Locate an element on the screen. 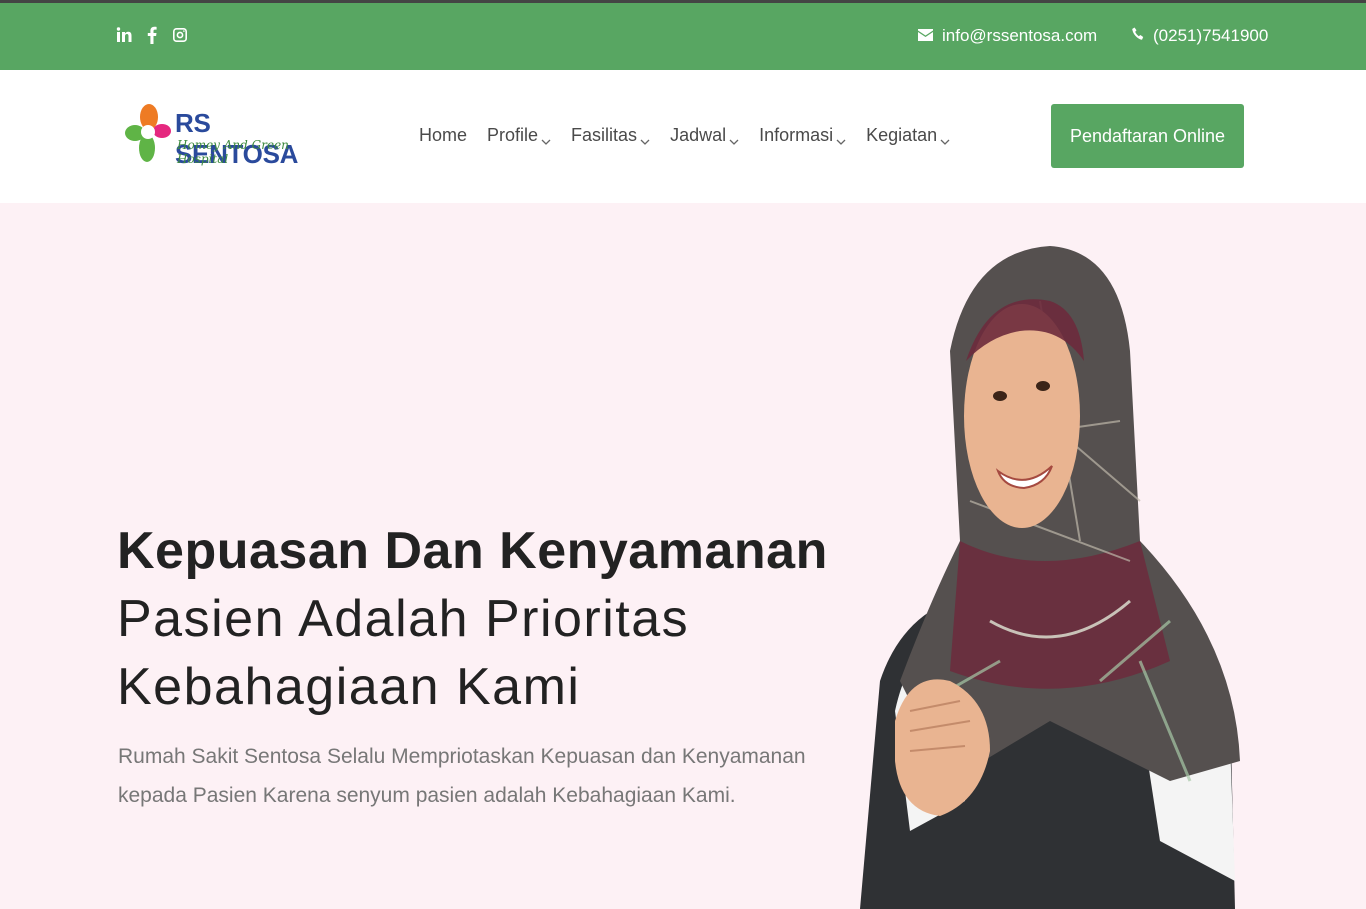 The width and height of the screenshot is (1366, 909). menu-item-informasi: Informasi is located at coordinates (802, 135).